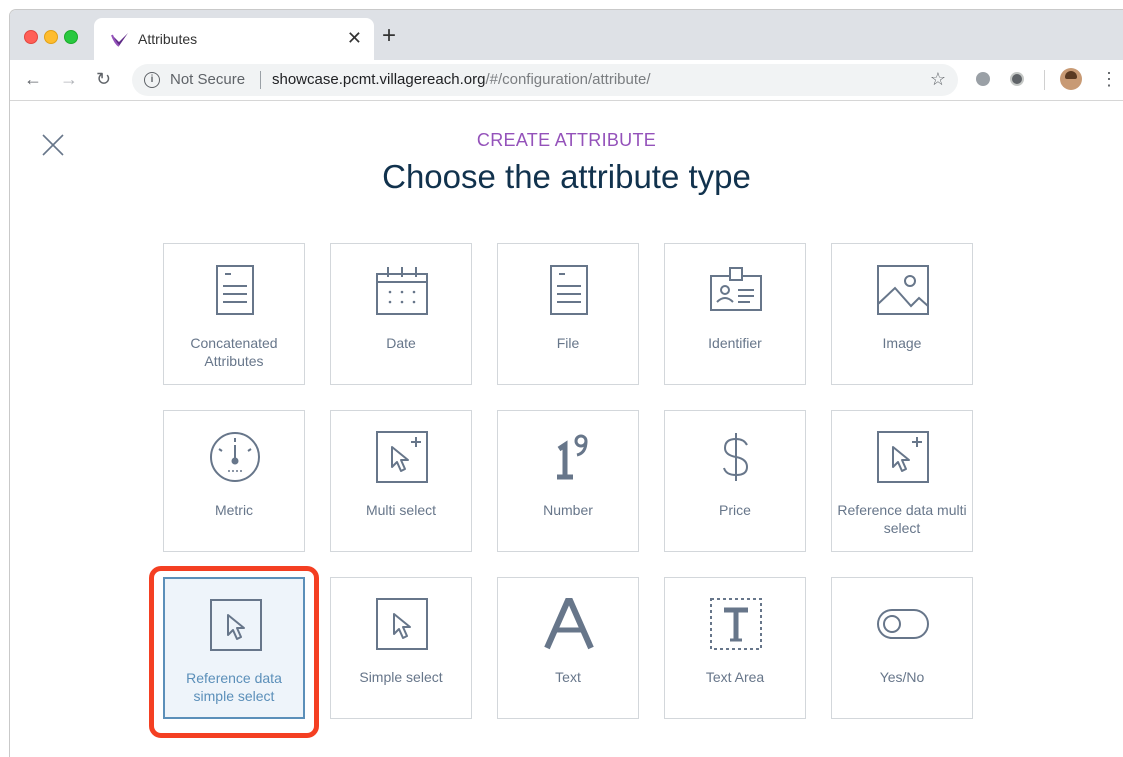 The height and width of the screenshot is (757, 1123). I want to click on tile-label: Identifier, so click(735, 343).